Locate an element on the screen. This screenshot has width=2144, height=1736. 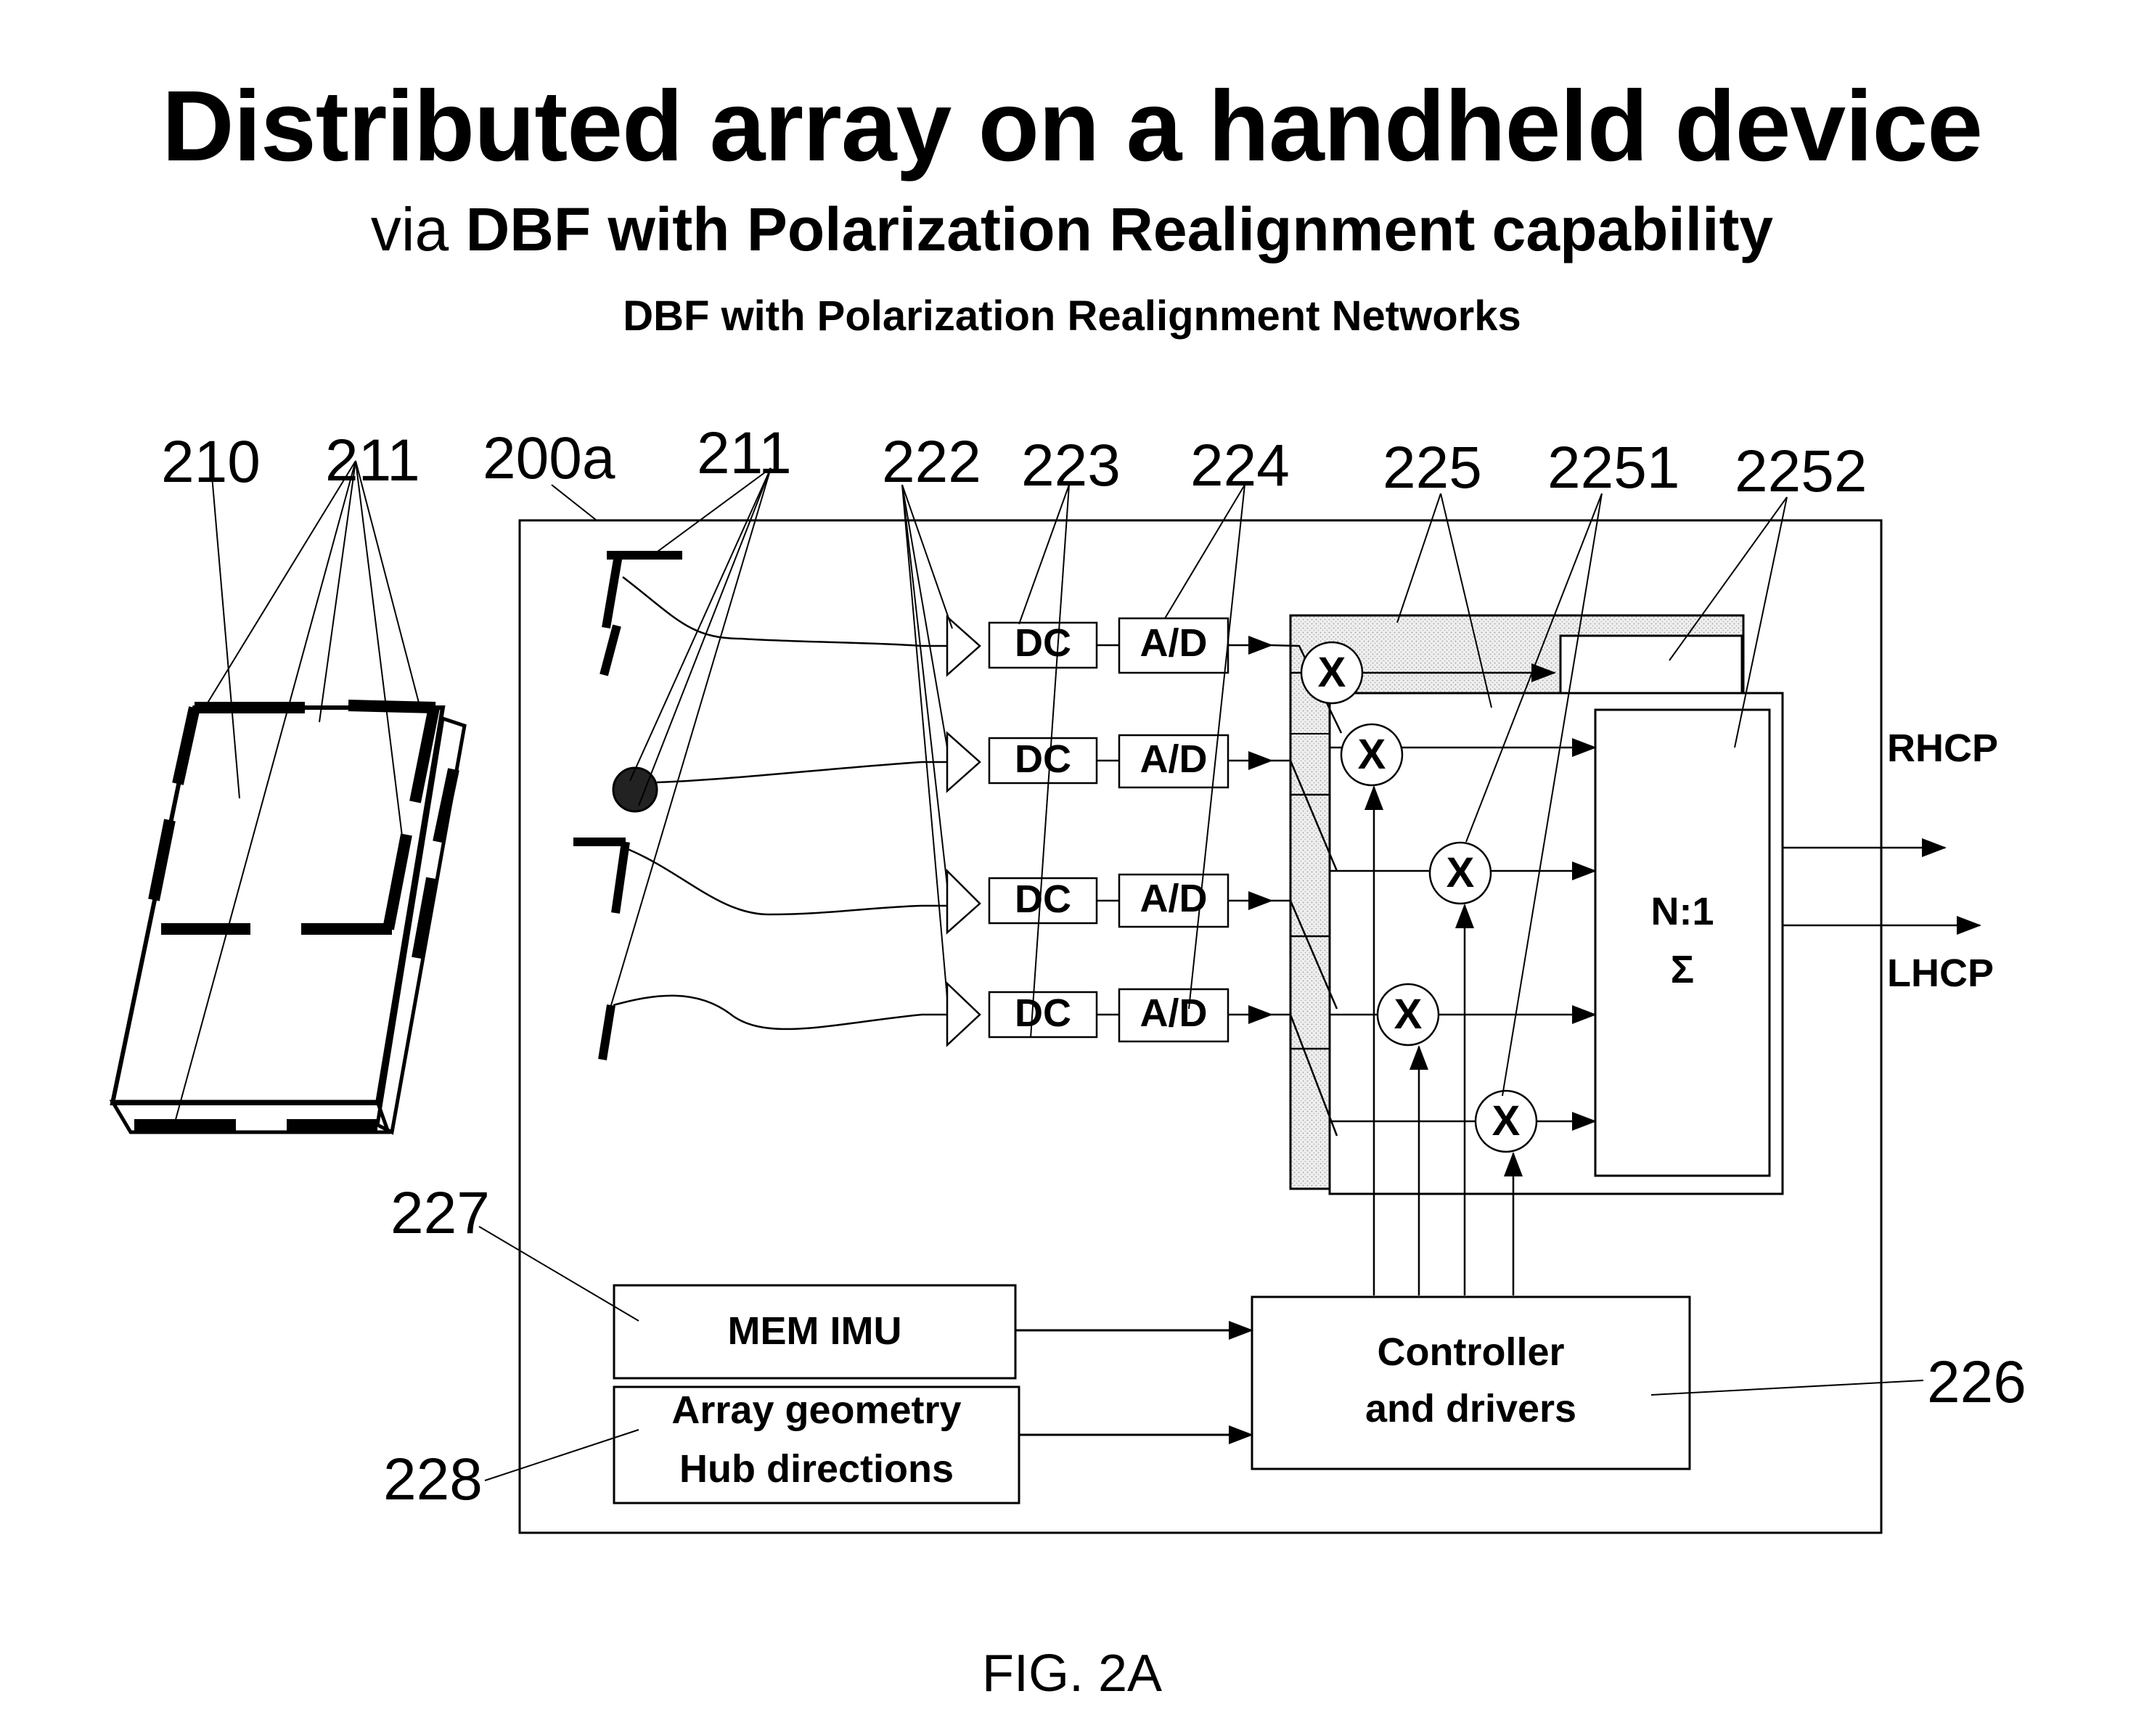
dc-block-2: DC is located at coordinates (1043, 759).